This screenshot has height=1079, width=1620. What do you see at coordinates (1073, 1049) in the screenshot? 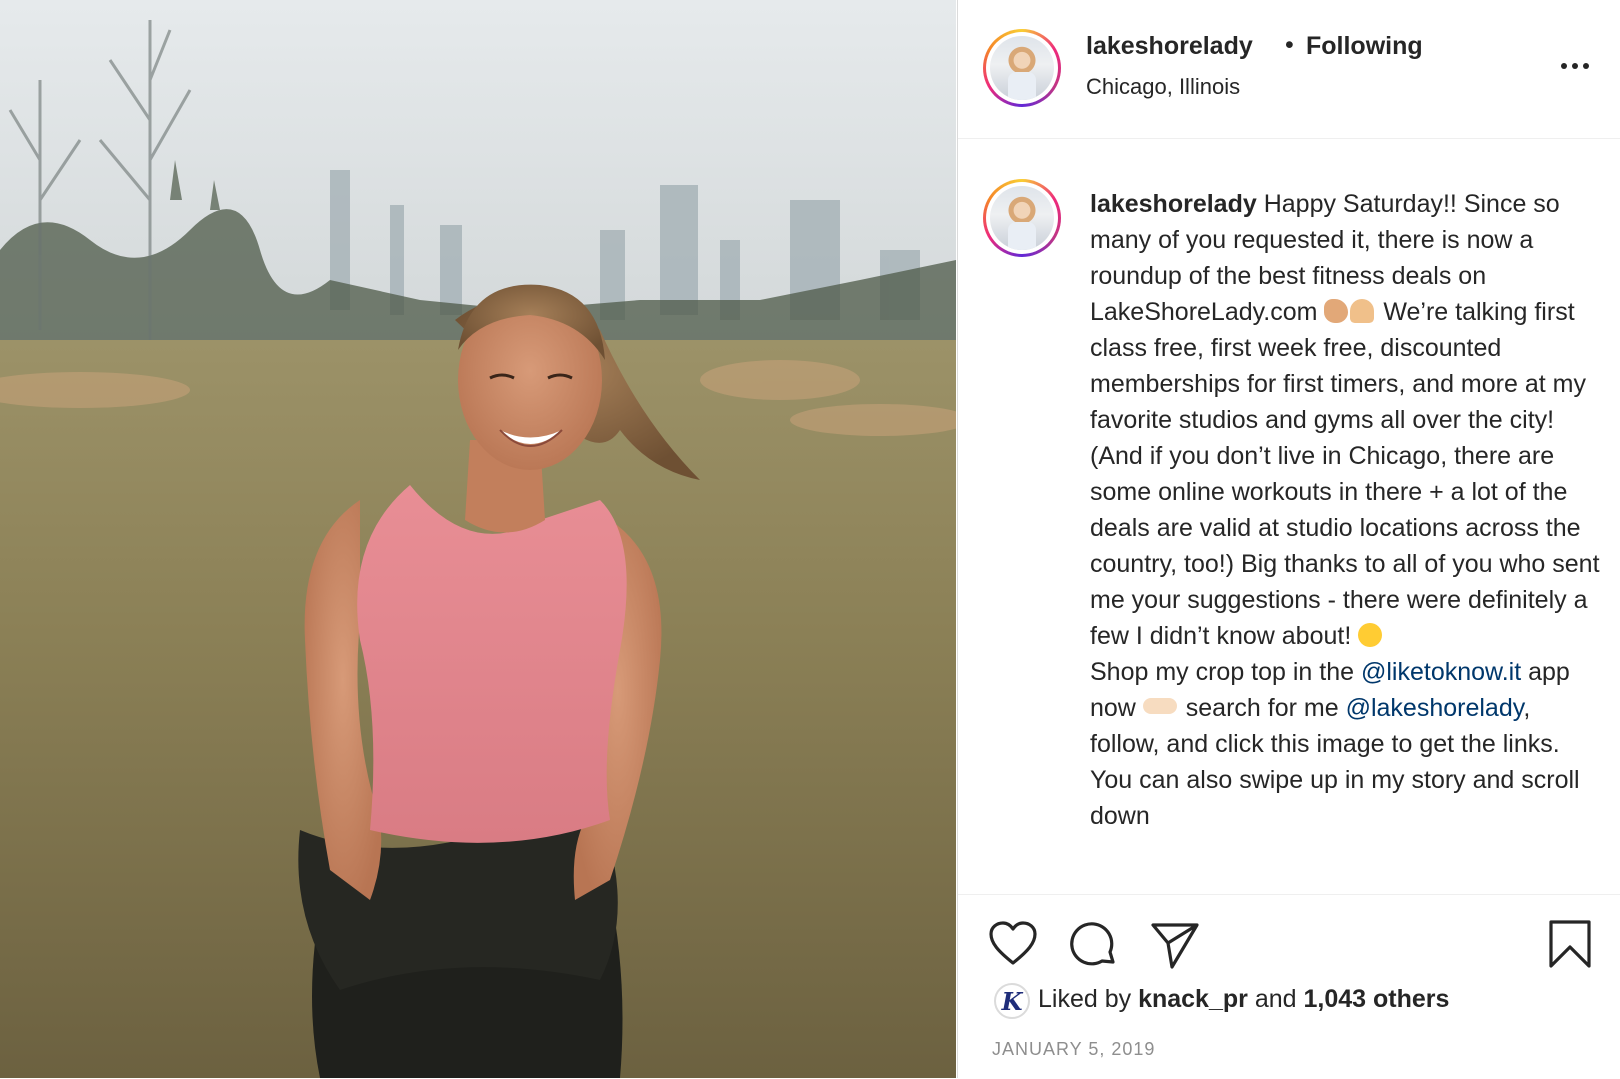
I see `post-date: JANUARY 5, 2019` at bounding box center [1073, 1049].